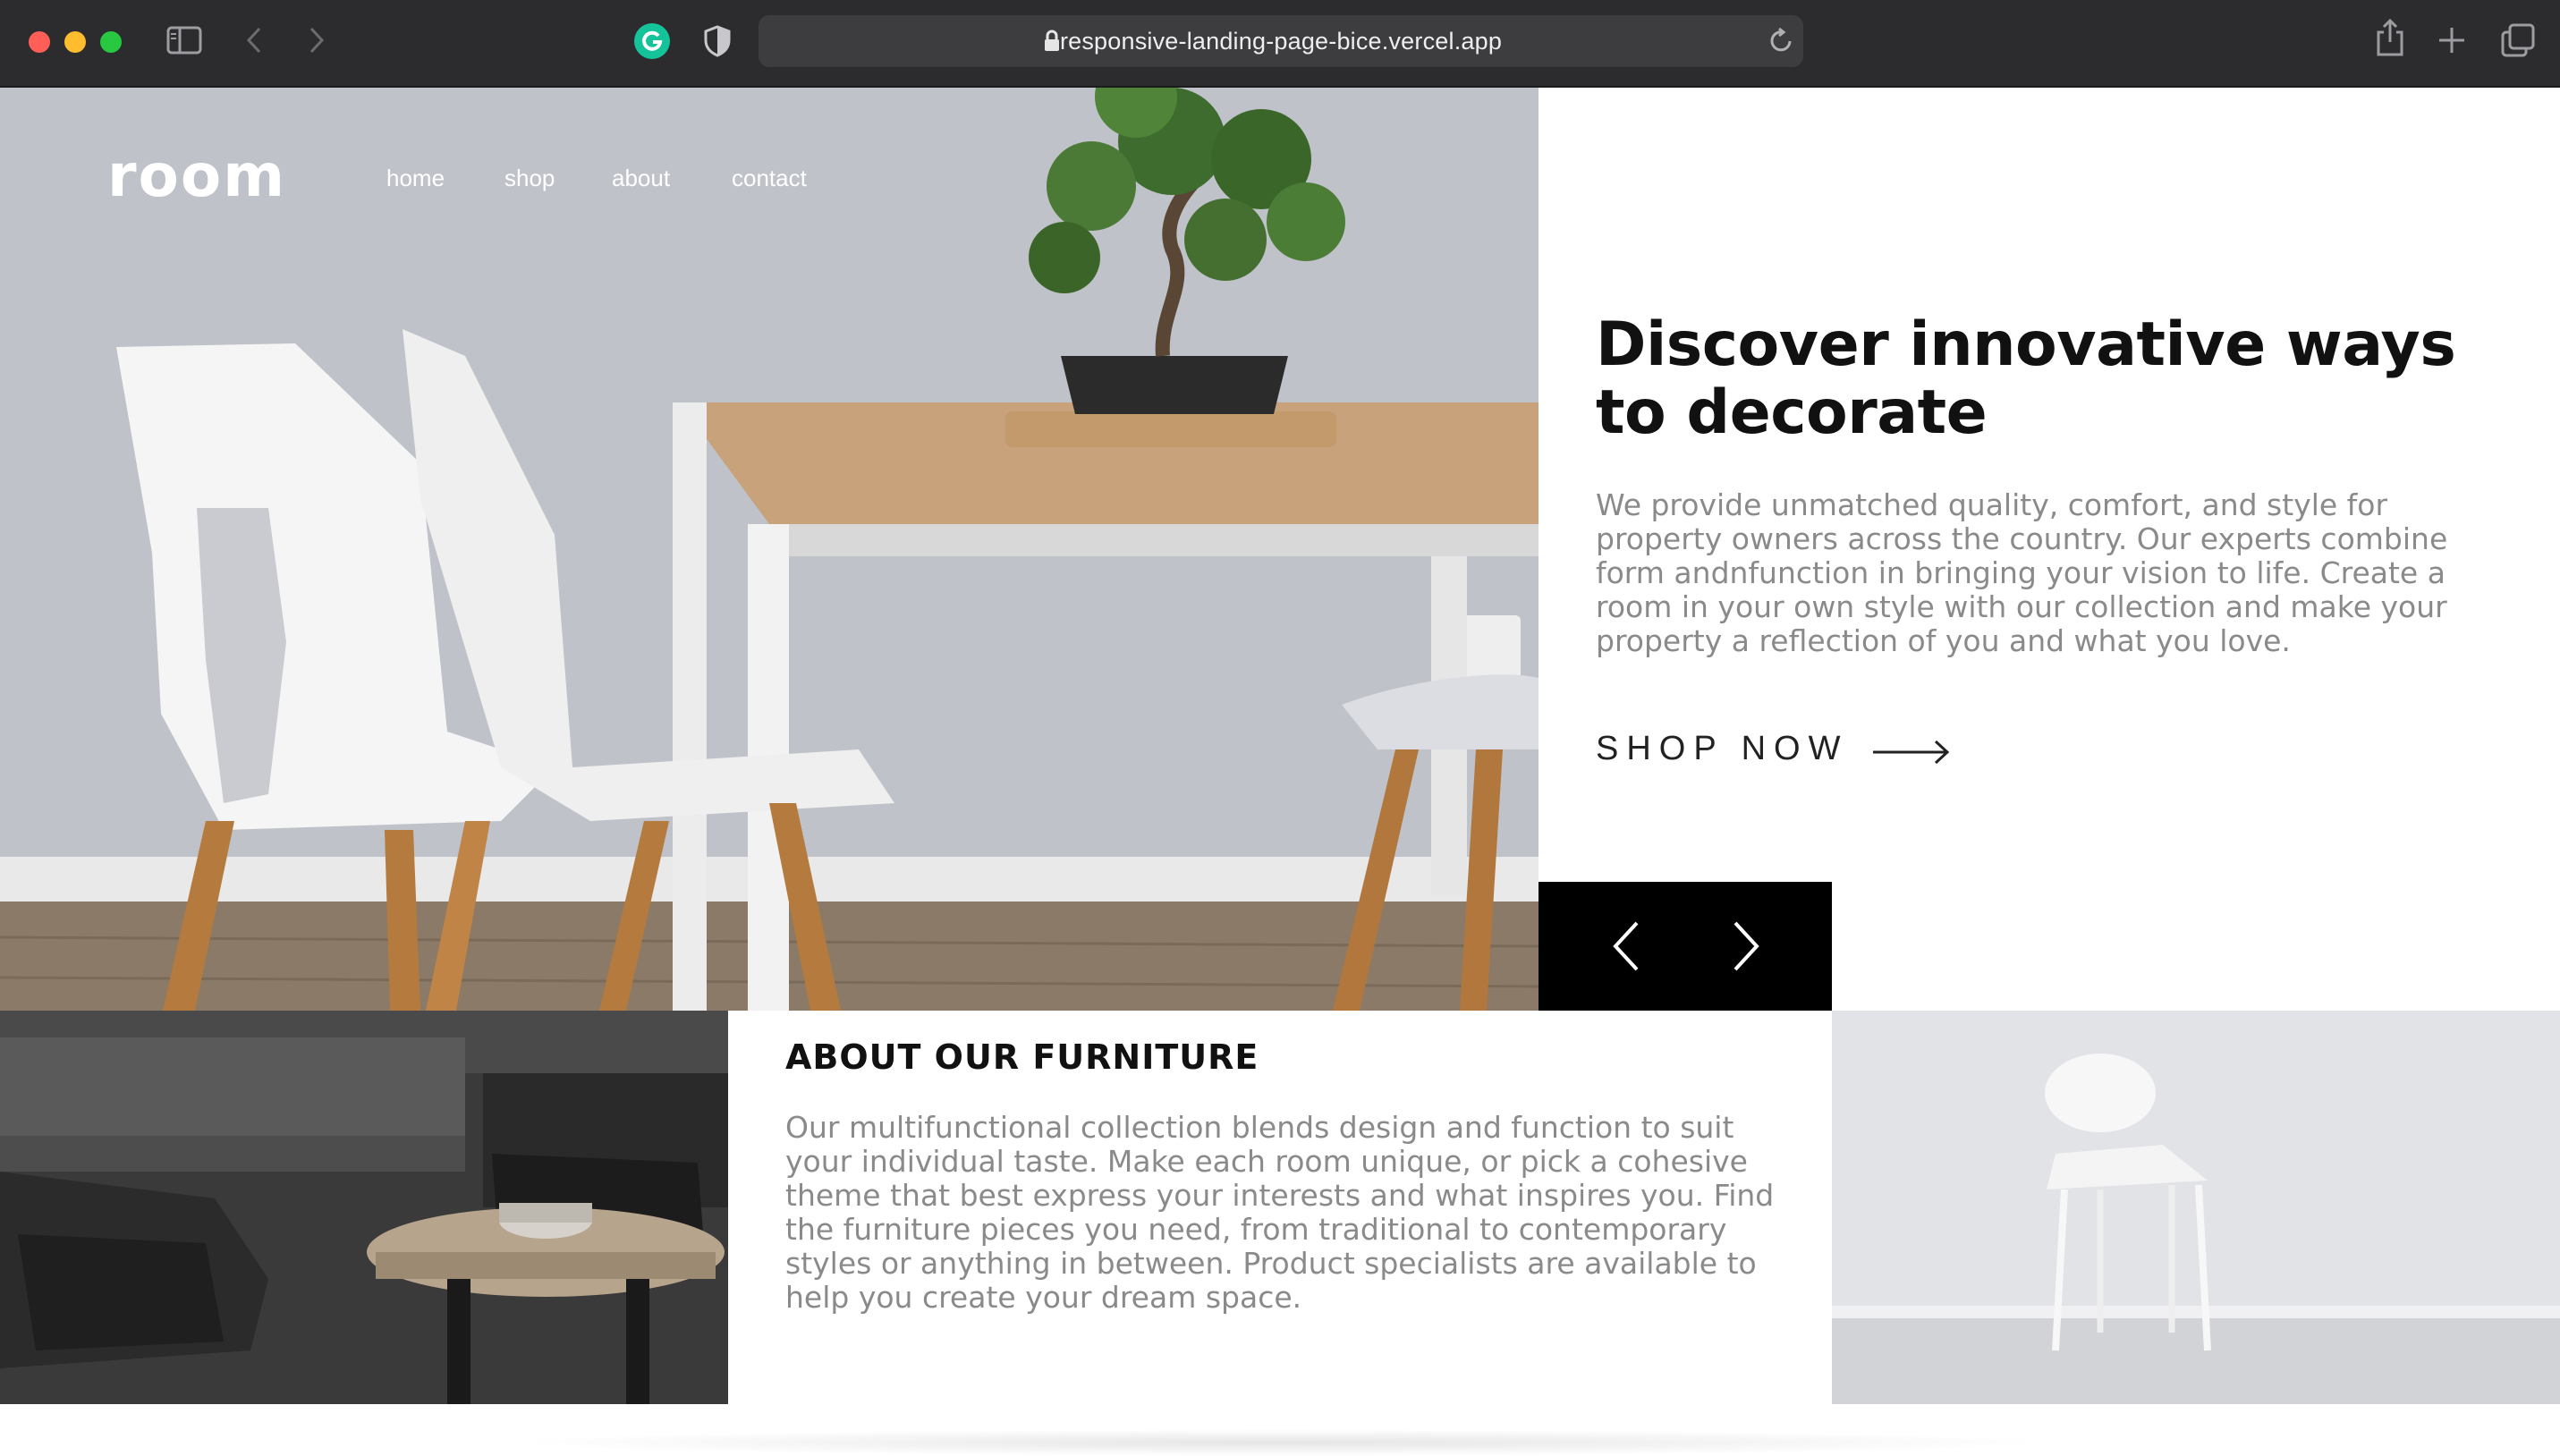  Describe the element at coordinates (39, 42) in the screenshot. I see `close-window-button` at that location.